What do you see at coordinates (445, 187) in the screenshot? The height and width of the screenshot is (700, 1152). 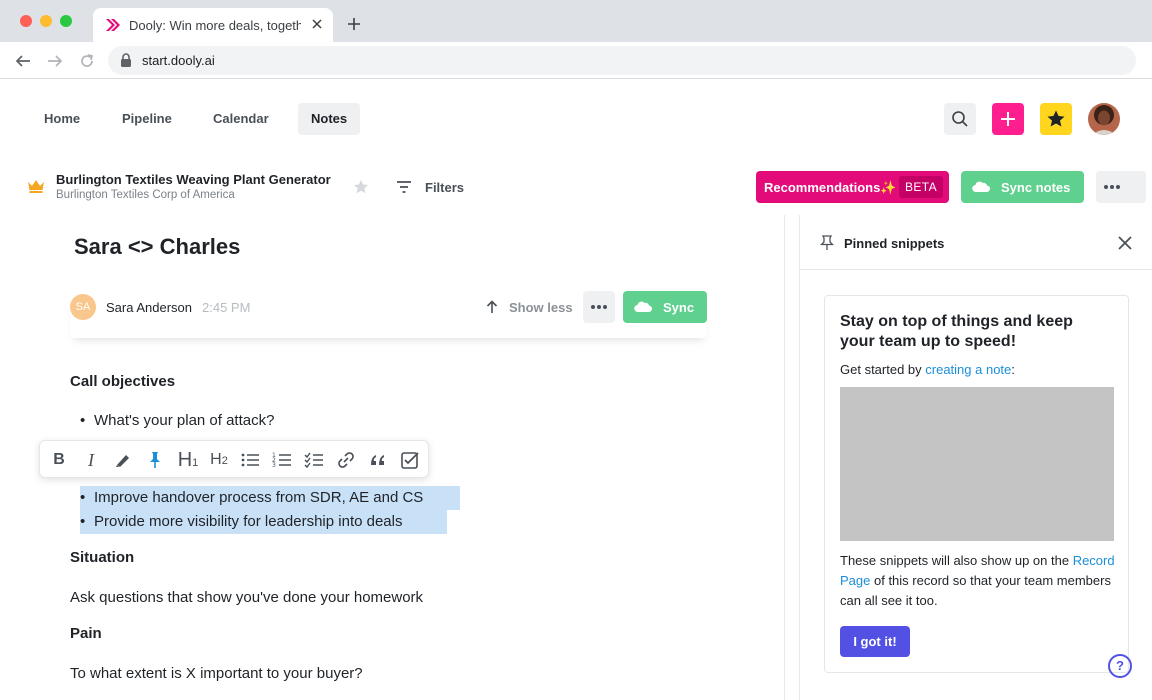 I see `filters-label: Filters` at bounding box center [445, 187].